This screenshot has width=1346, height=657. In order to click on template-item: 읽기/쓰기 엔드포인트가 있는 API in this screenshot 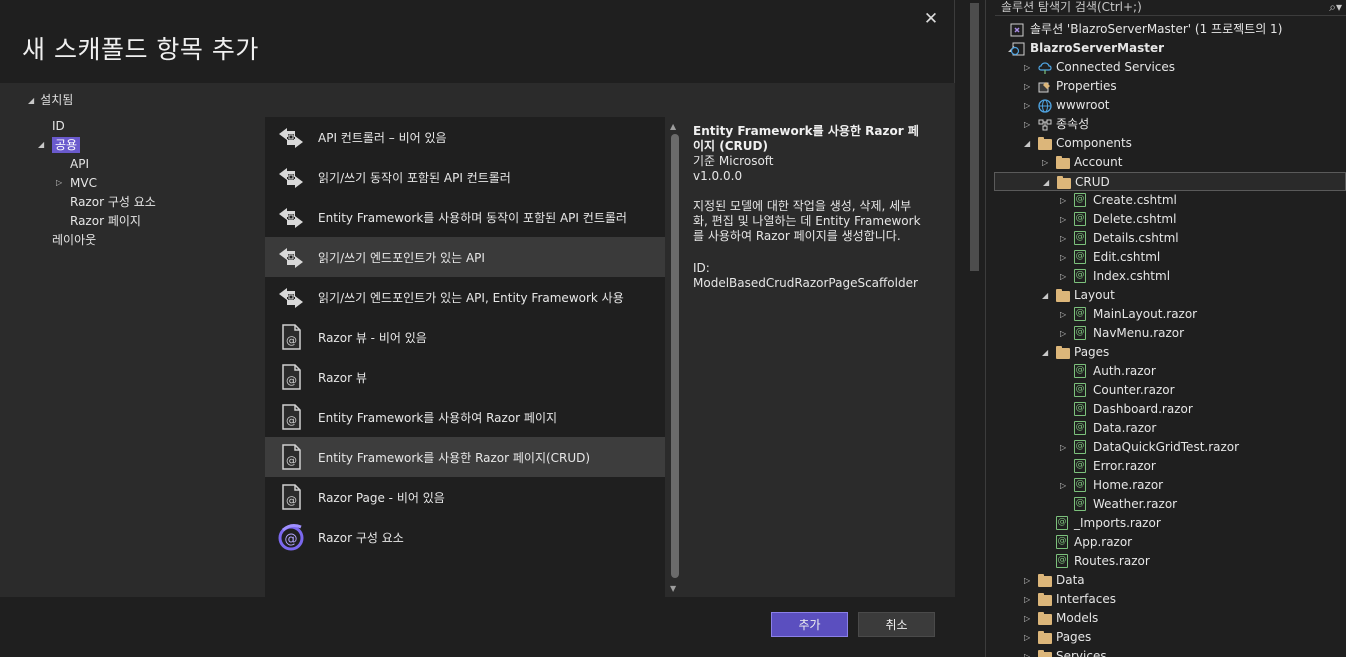, I will do `click(465, 257)`.